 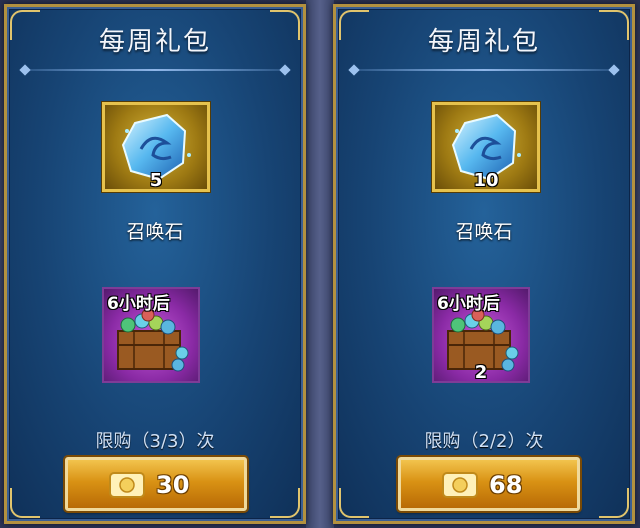 What do you see at coordinates (156, 180) in the screenshot?
I see `item-quantity: 5` at bounding box center [156, 180].